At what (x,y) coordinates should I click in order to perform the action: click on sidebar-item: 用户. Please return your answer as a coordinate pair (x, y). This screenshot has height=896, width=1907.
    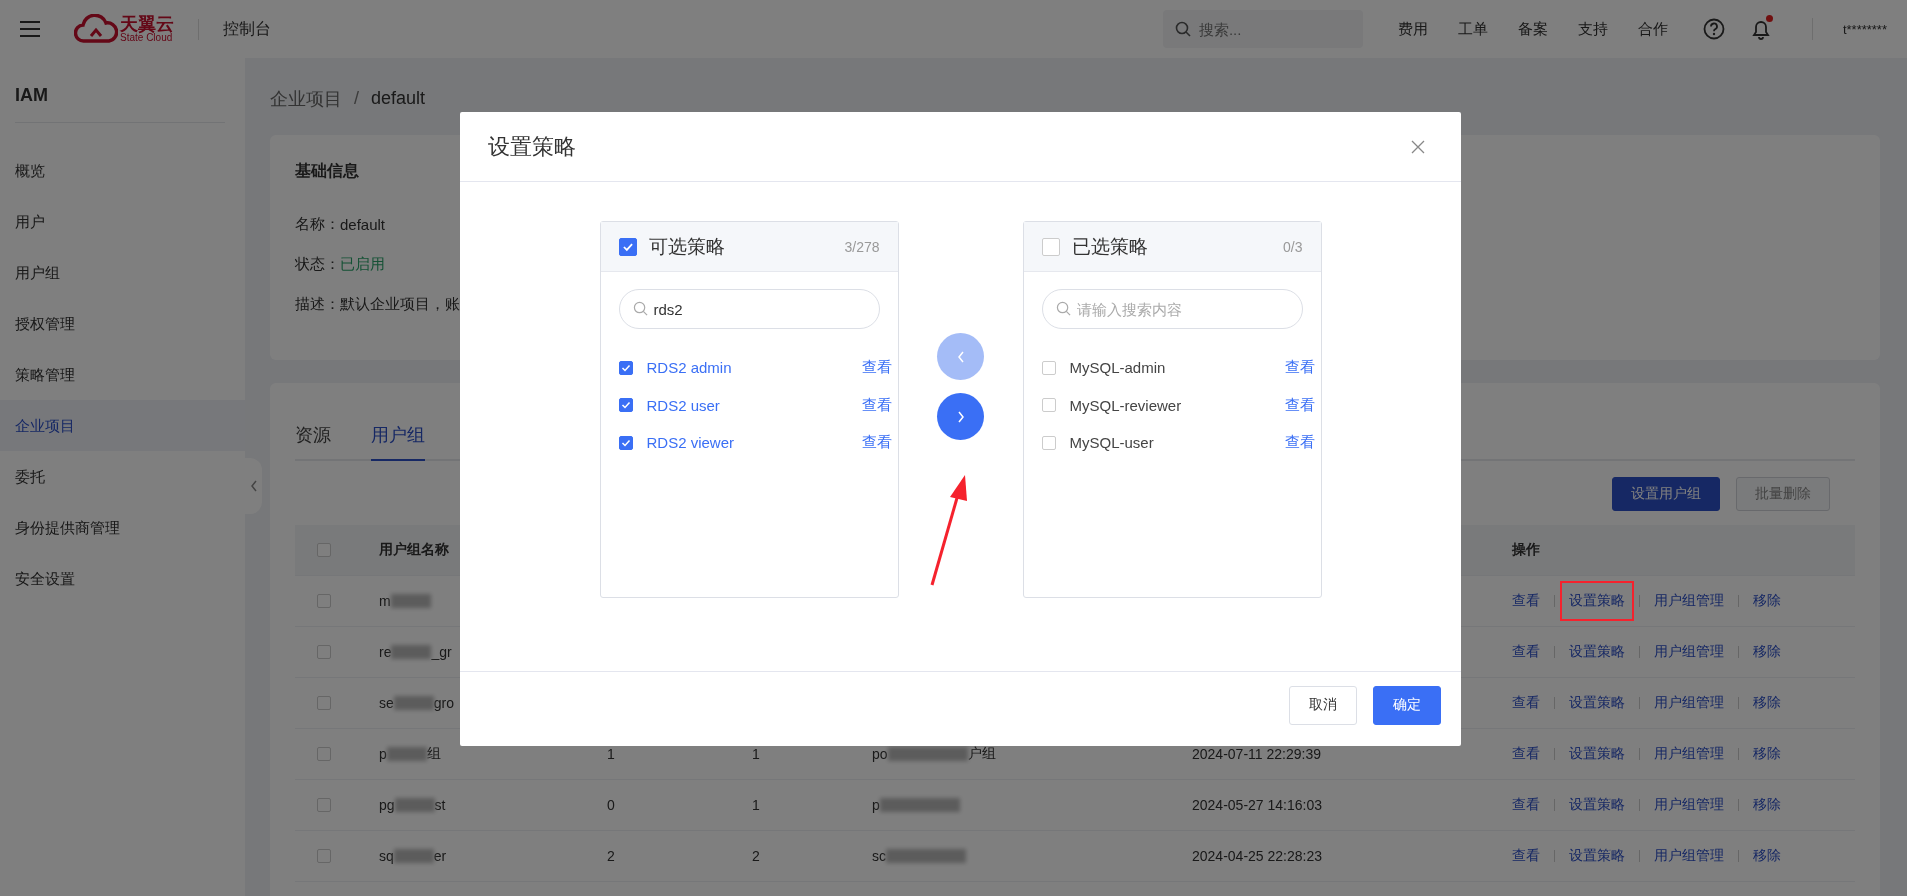
    Looking at the image, I should click on (122, 221).